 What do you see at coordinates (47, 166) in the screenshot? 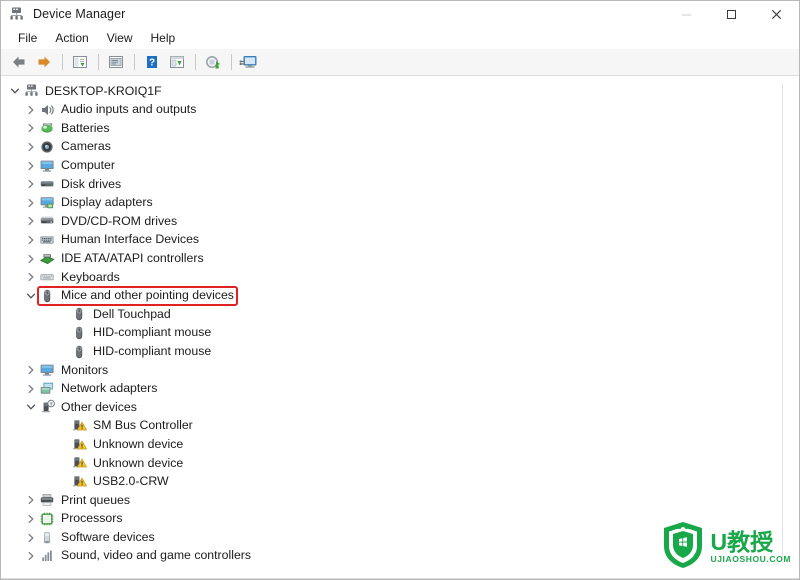
I see `monitor-icon` at bounding box center [47, 166].